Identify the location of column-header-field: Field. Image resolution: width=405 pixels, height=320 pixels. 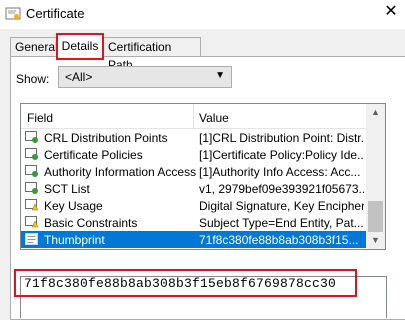
(40, 118).